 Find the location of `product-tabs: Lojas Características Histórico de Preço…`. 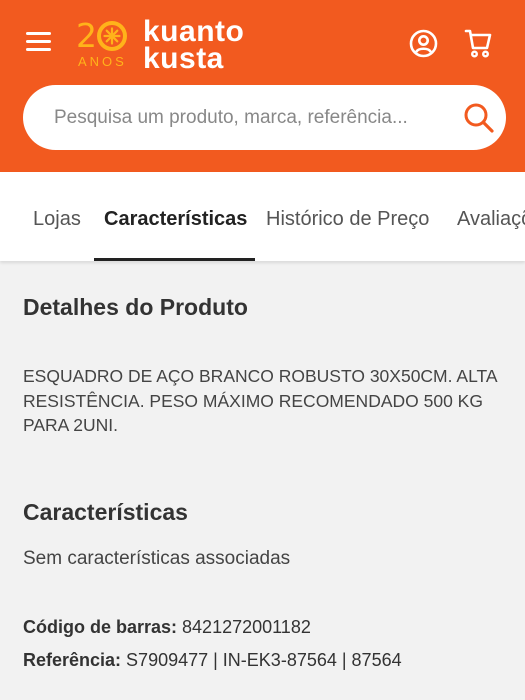

product-tabs: Lojas Características Histórico de Preço… is located at coordinates (262, 216).